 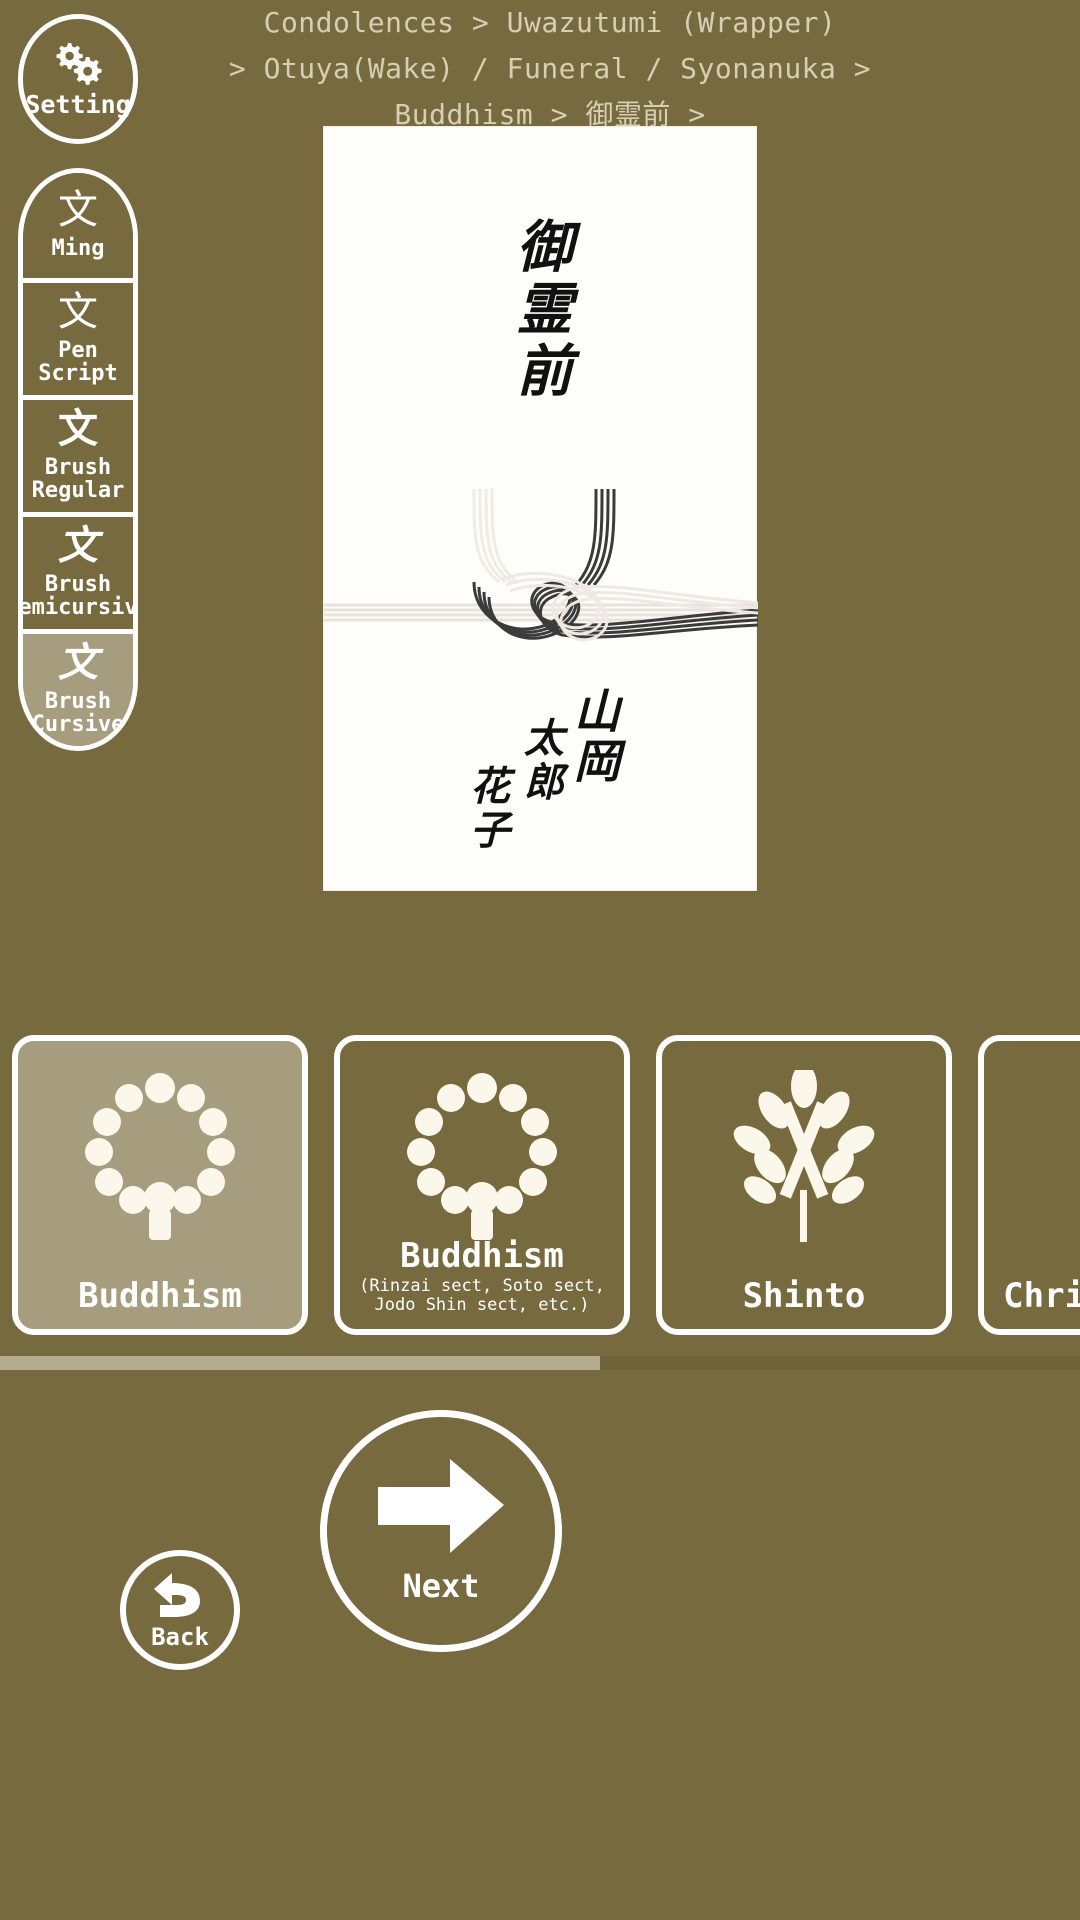 What do you see at coordinates (78, 713) in the screenshot?
I see `font-item-label: Brush Cursive` at bounding box center [78, 713].